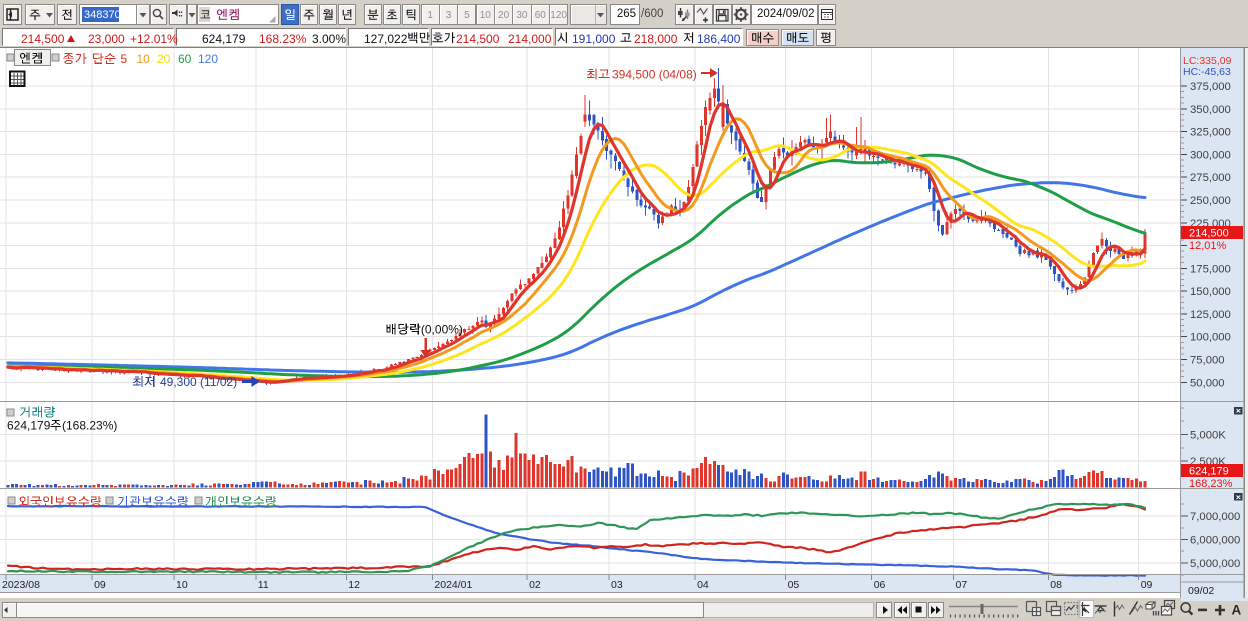 The width and height of the screenshot is (1248, 621). I want to click on svg-text: 2024/01, so click(453, 585).